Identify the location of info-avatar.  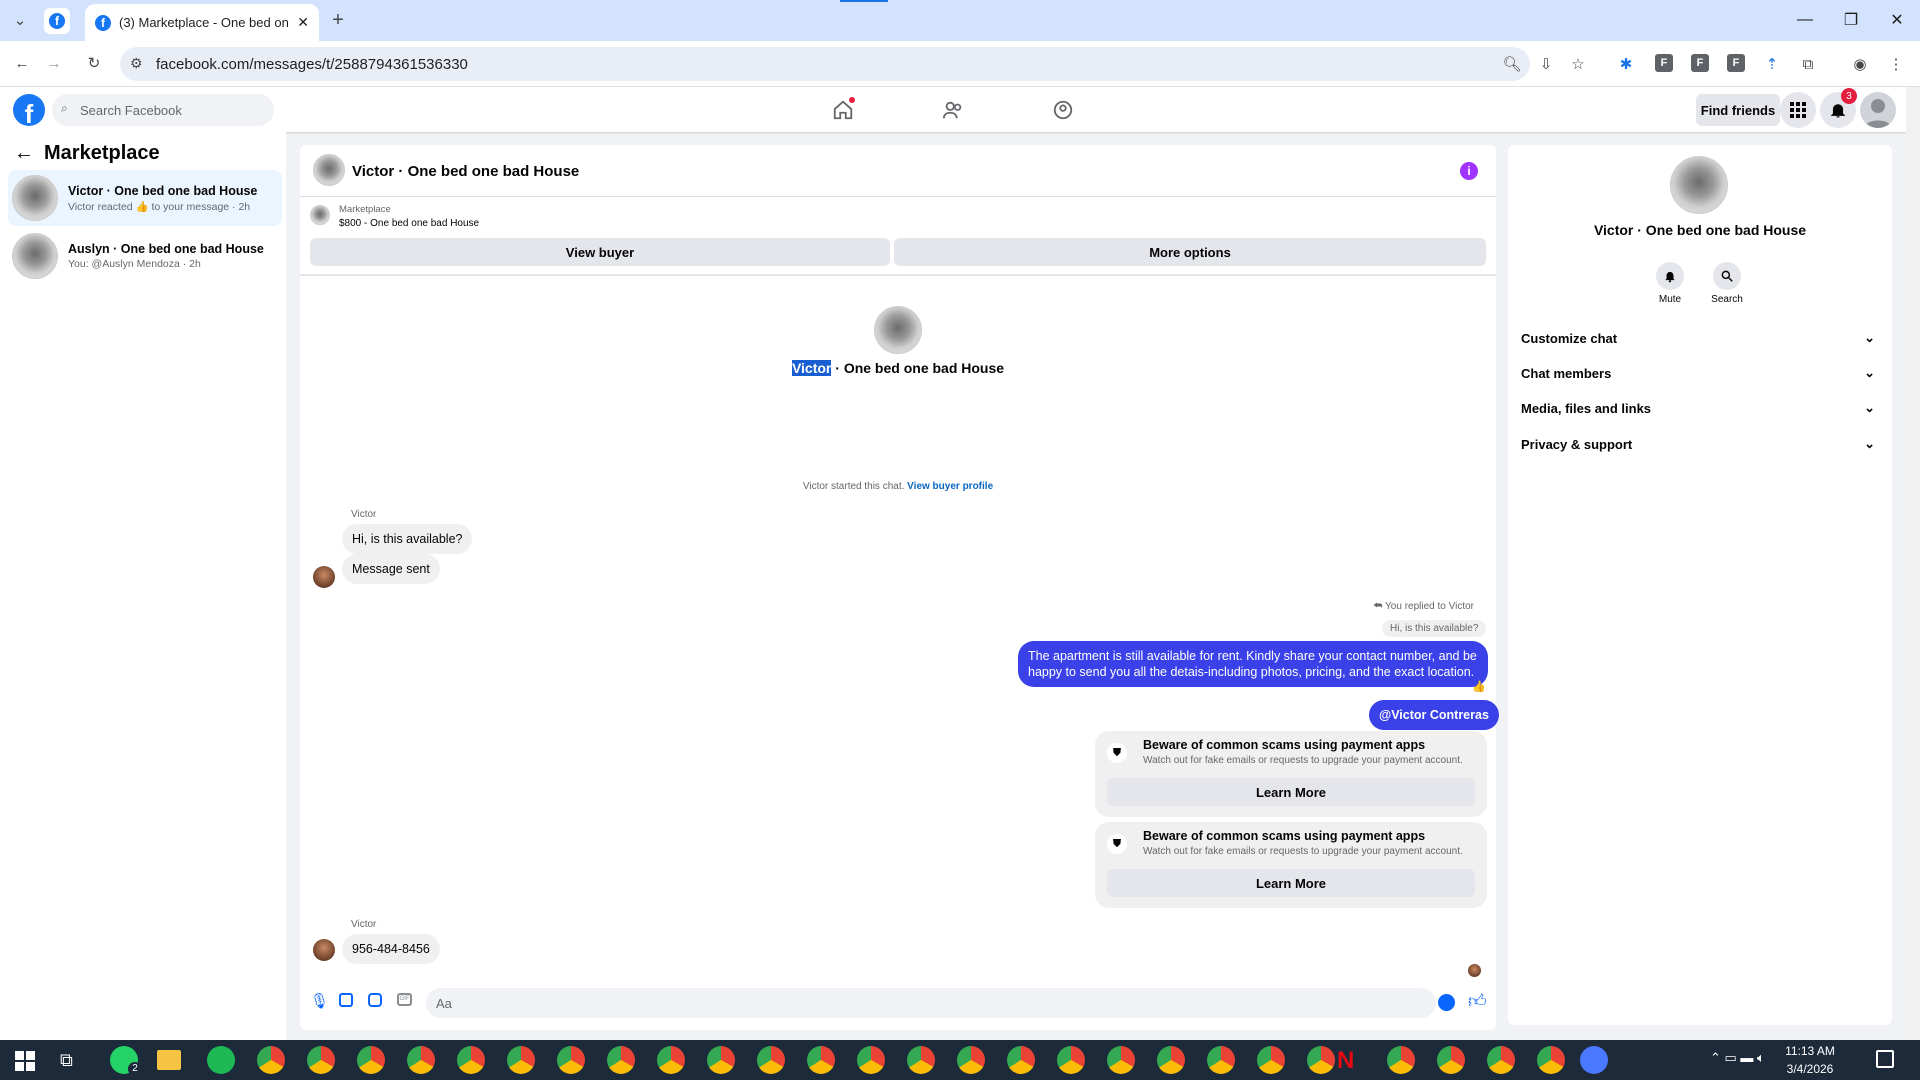
(1699, 185).